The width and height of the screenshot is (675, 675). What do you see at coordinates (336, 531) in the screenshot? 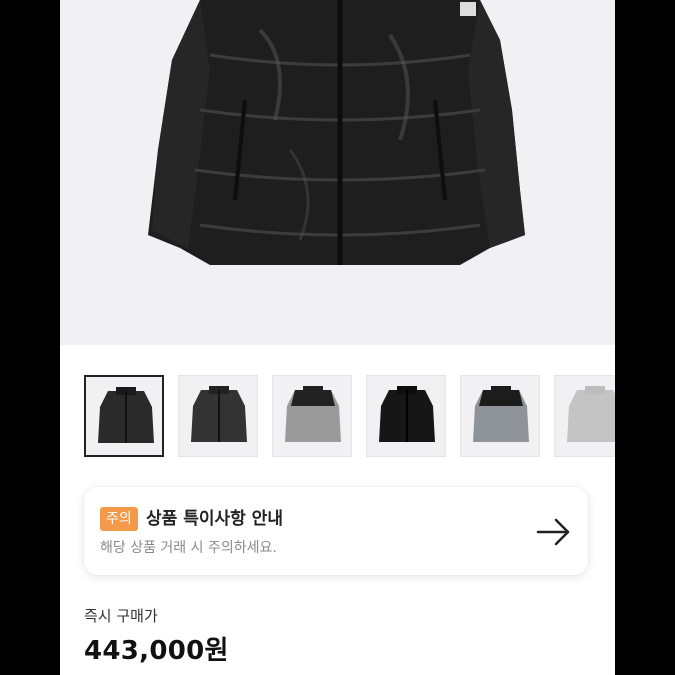
I see `product-notice-card: 주의 상품 특이사항 안내 해당 상품 거래 시 주의하세요.` at bounding box center [336, 531].